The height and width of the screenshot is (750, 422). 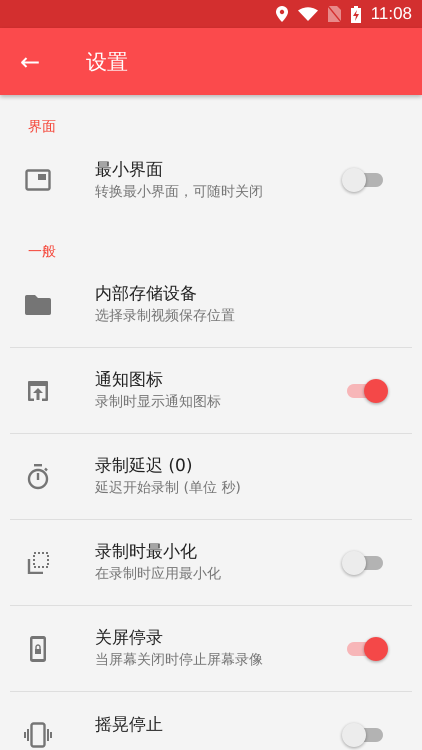 I want to click on setting-title: 最小界面, so click(x=218, y=169).